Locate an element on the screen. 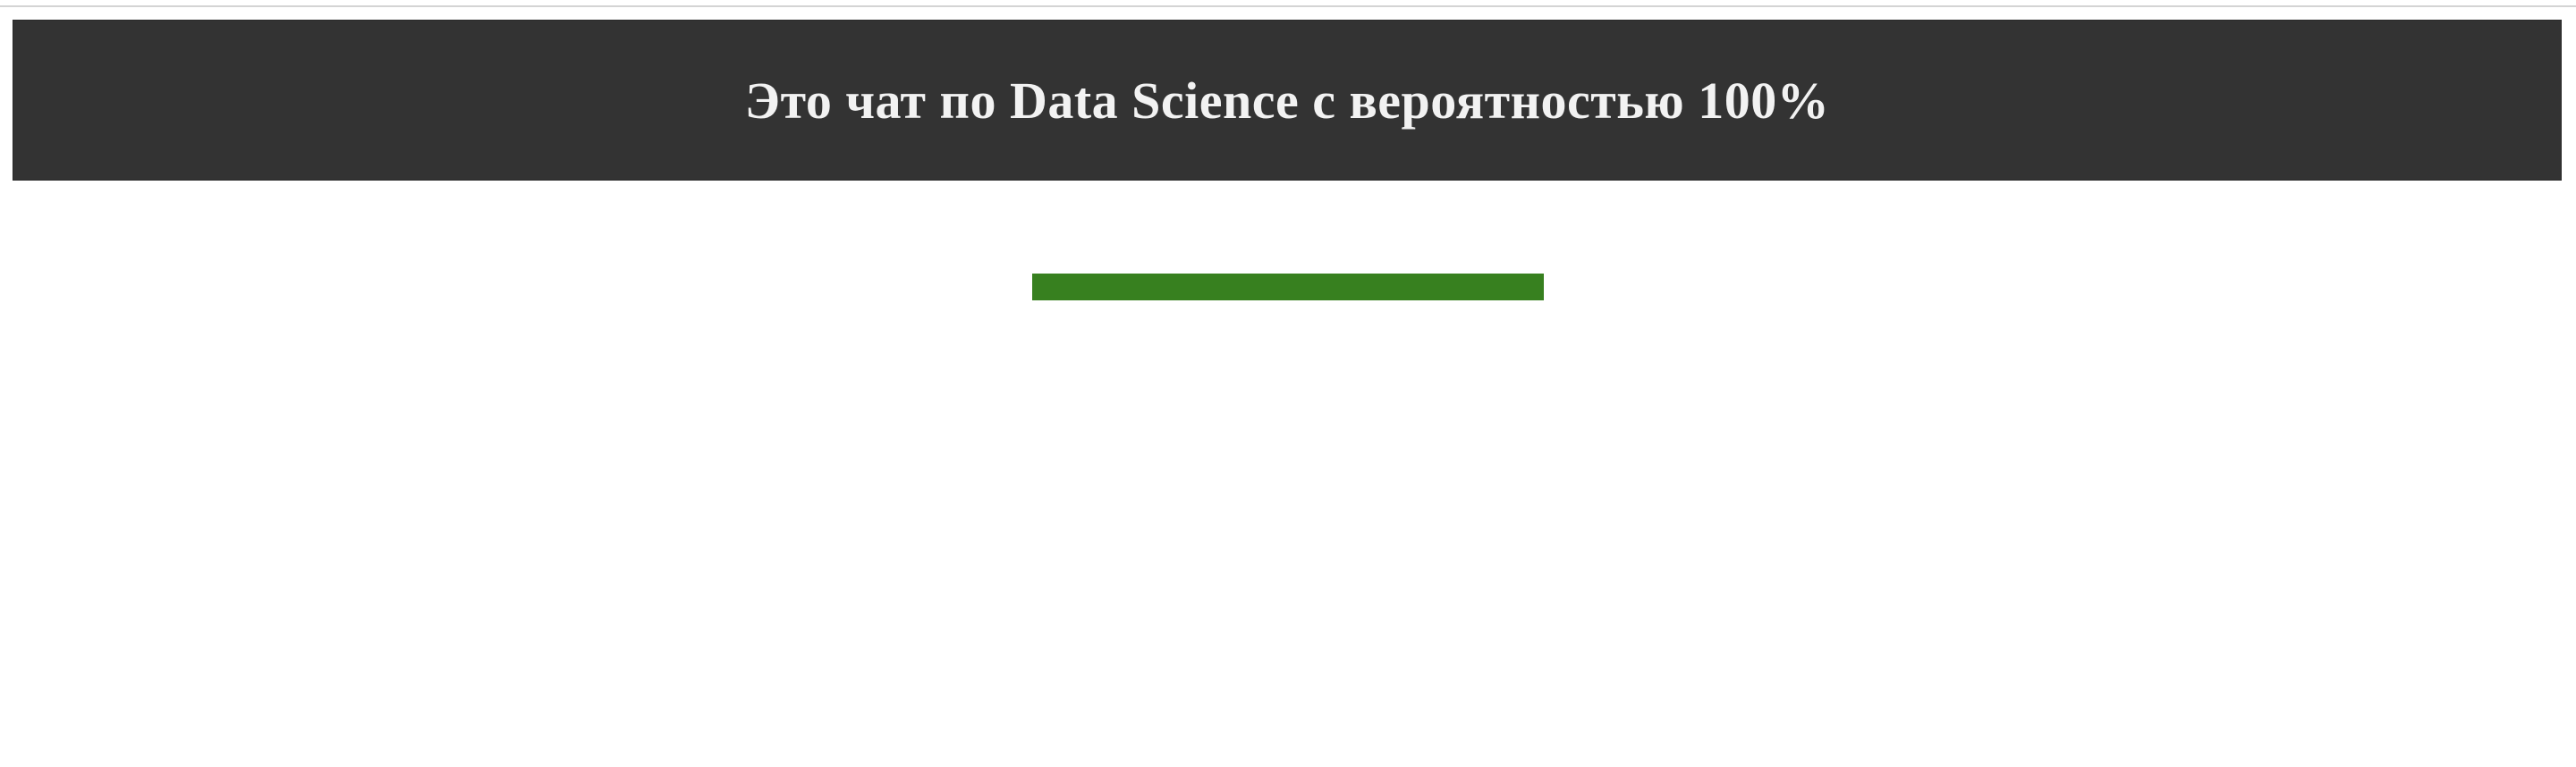  progress-bar is located at coordinates (1288, 287).